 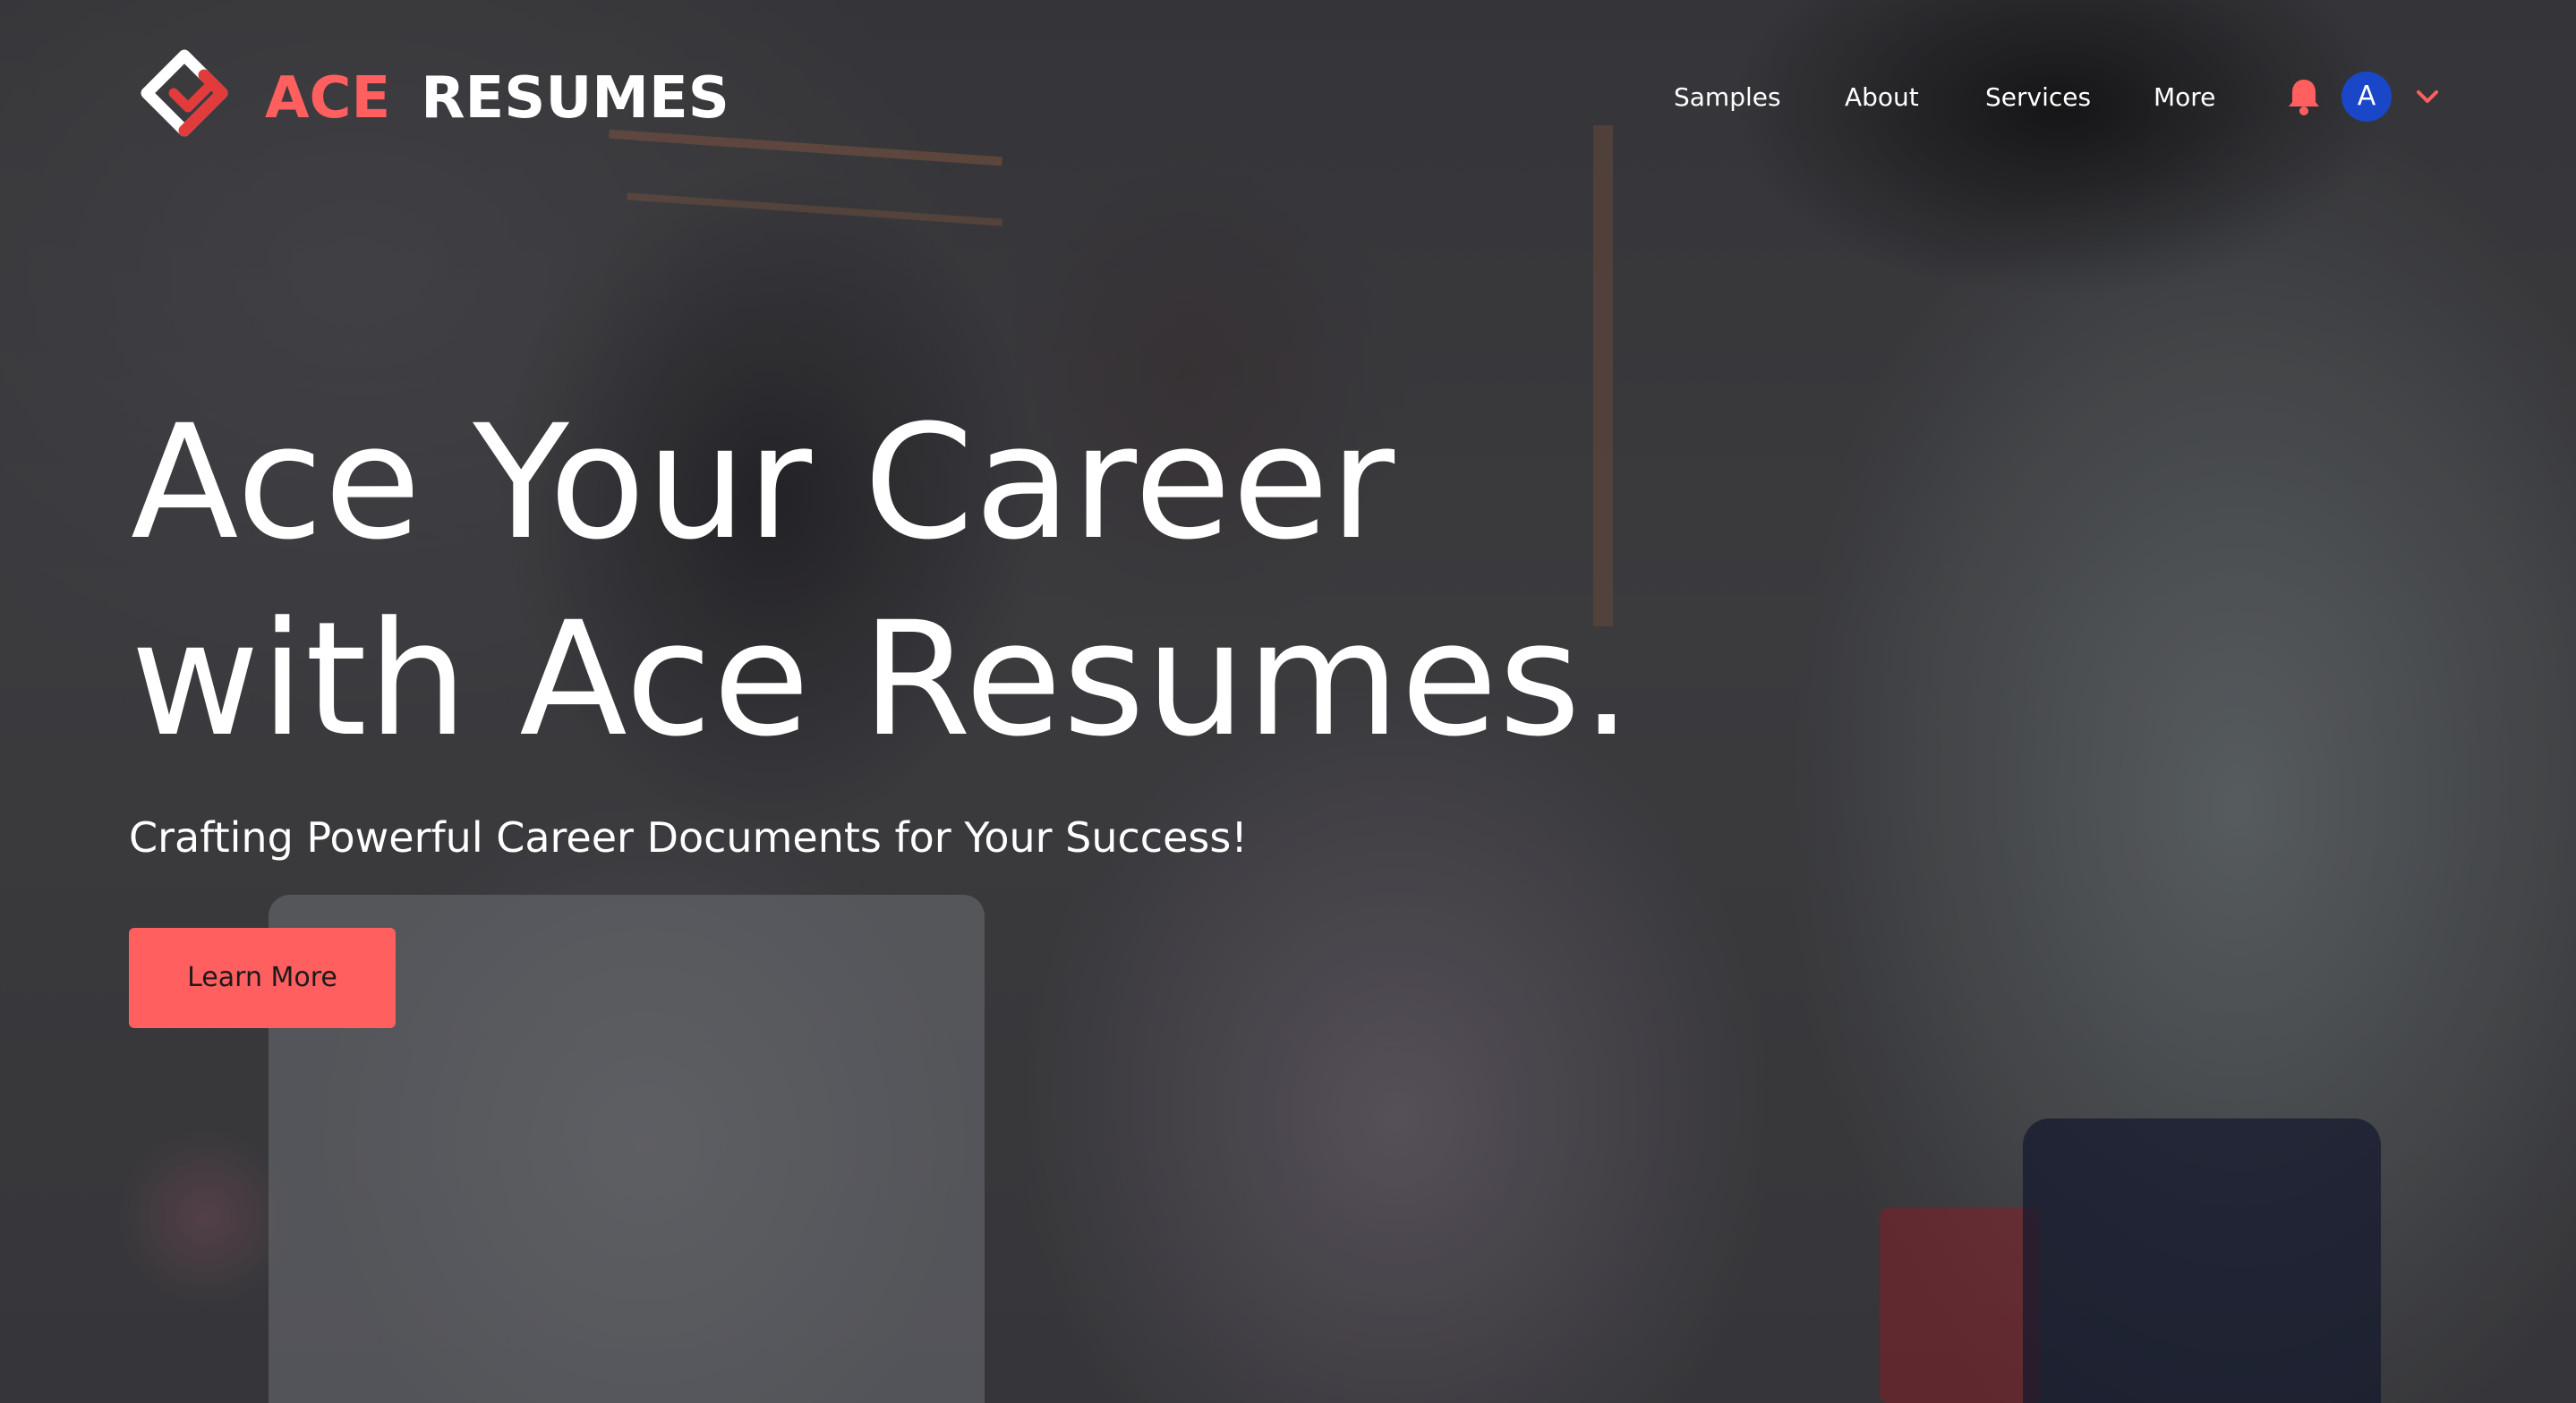 I want to click on nav-link-services: Services, so click(x=2038, y=97).